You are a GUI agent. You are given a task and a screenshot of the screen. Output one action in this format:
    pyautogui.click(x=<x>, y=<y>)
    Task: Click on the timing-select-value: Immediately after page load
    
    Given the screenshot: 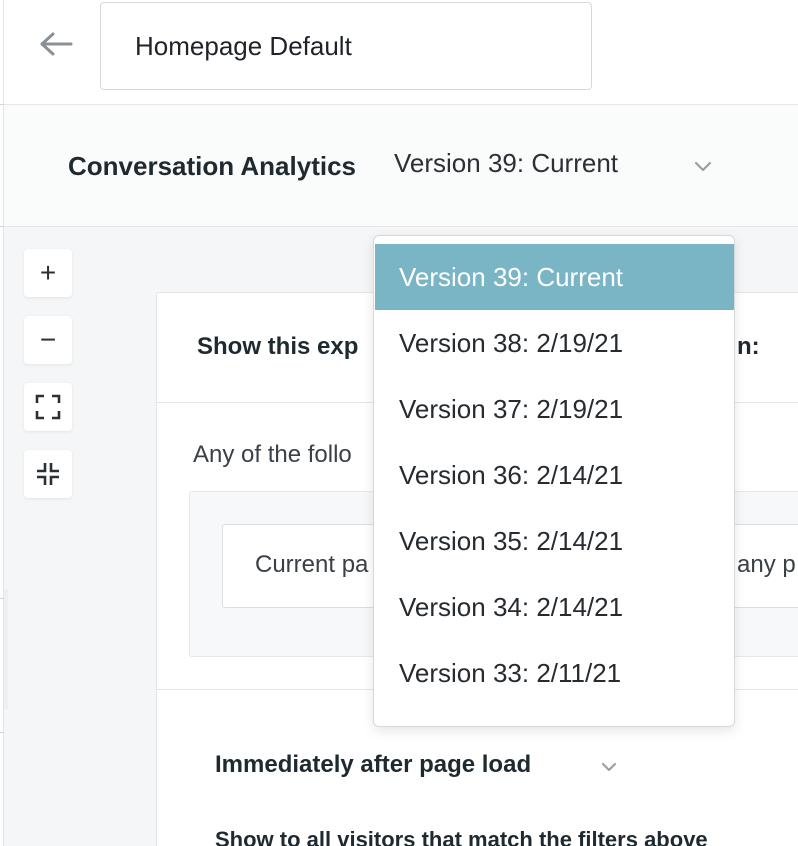 What is the action you would take?
    pyautogui.click(x=373, y=764)
    